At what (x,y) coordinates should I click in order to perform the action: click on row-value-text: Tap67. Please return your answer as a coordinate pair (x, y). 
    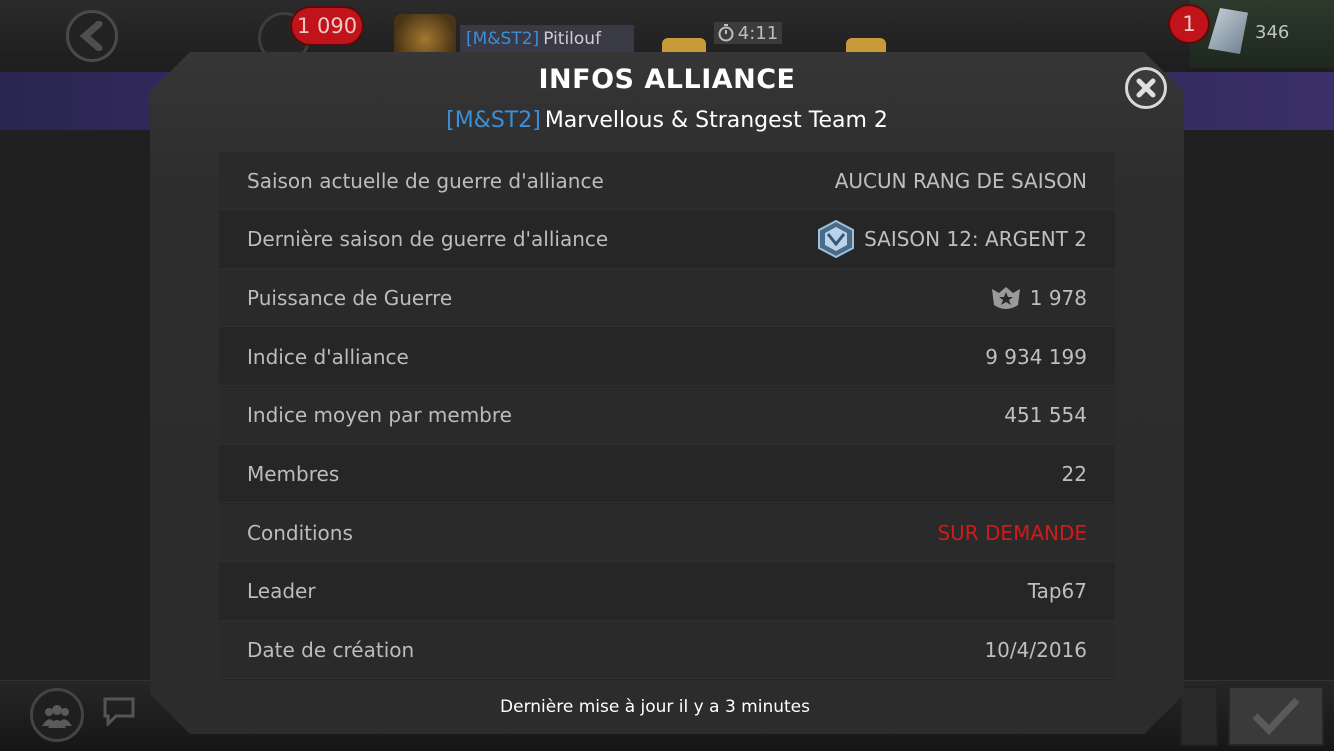
    Looking at the image, I should click on (1057, 591).